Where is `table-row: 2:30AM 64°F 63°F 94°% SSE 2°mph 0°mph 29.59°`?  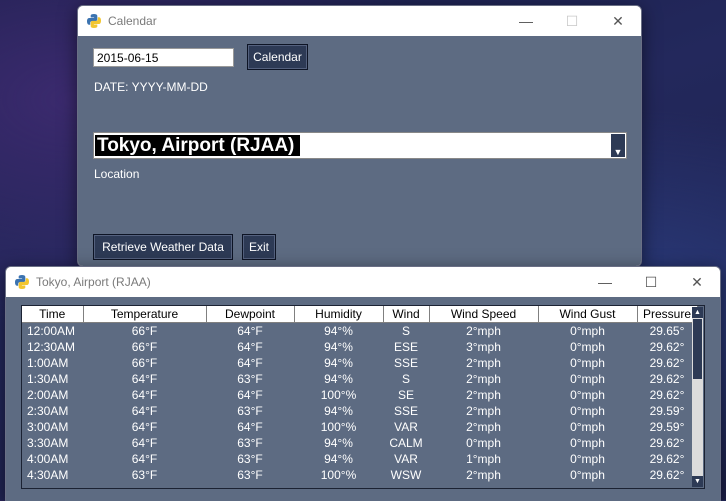 table-row: 2:30AM 64°F 63°F 94°% SSE 2°mph 0°mph 29.59° is located at coordinates (359, 411).